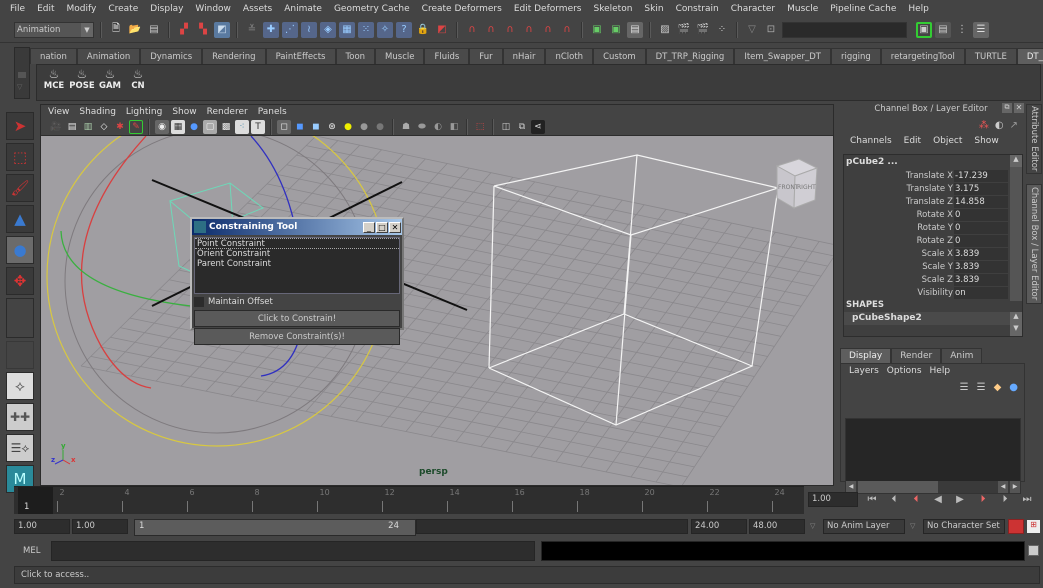 The image size is (1043, 588). Describe the element at coordinates (108, 56) in the screenshot. I see `shelf-tab-animation: Animation` at that location.